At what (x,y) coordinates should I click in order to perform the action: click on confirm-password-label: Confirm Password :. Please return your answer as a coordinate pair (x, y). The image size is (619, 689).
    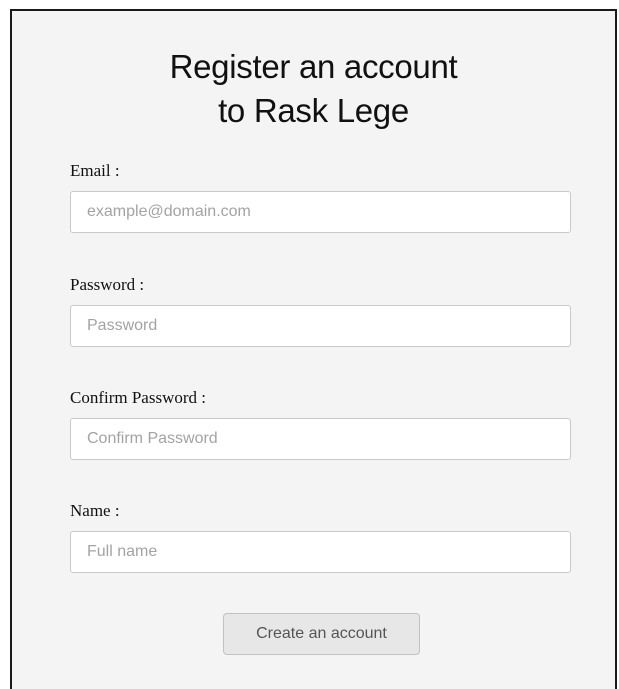
    Looking at the image, I should click on (138, 397).